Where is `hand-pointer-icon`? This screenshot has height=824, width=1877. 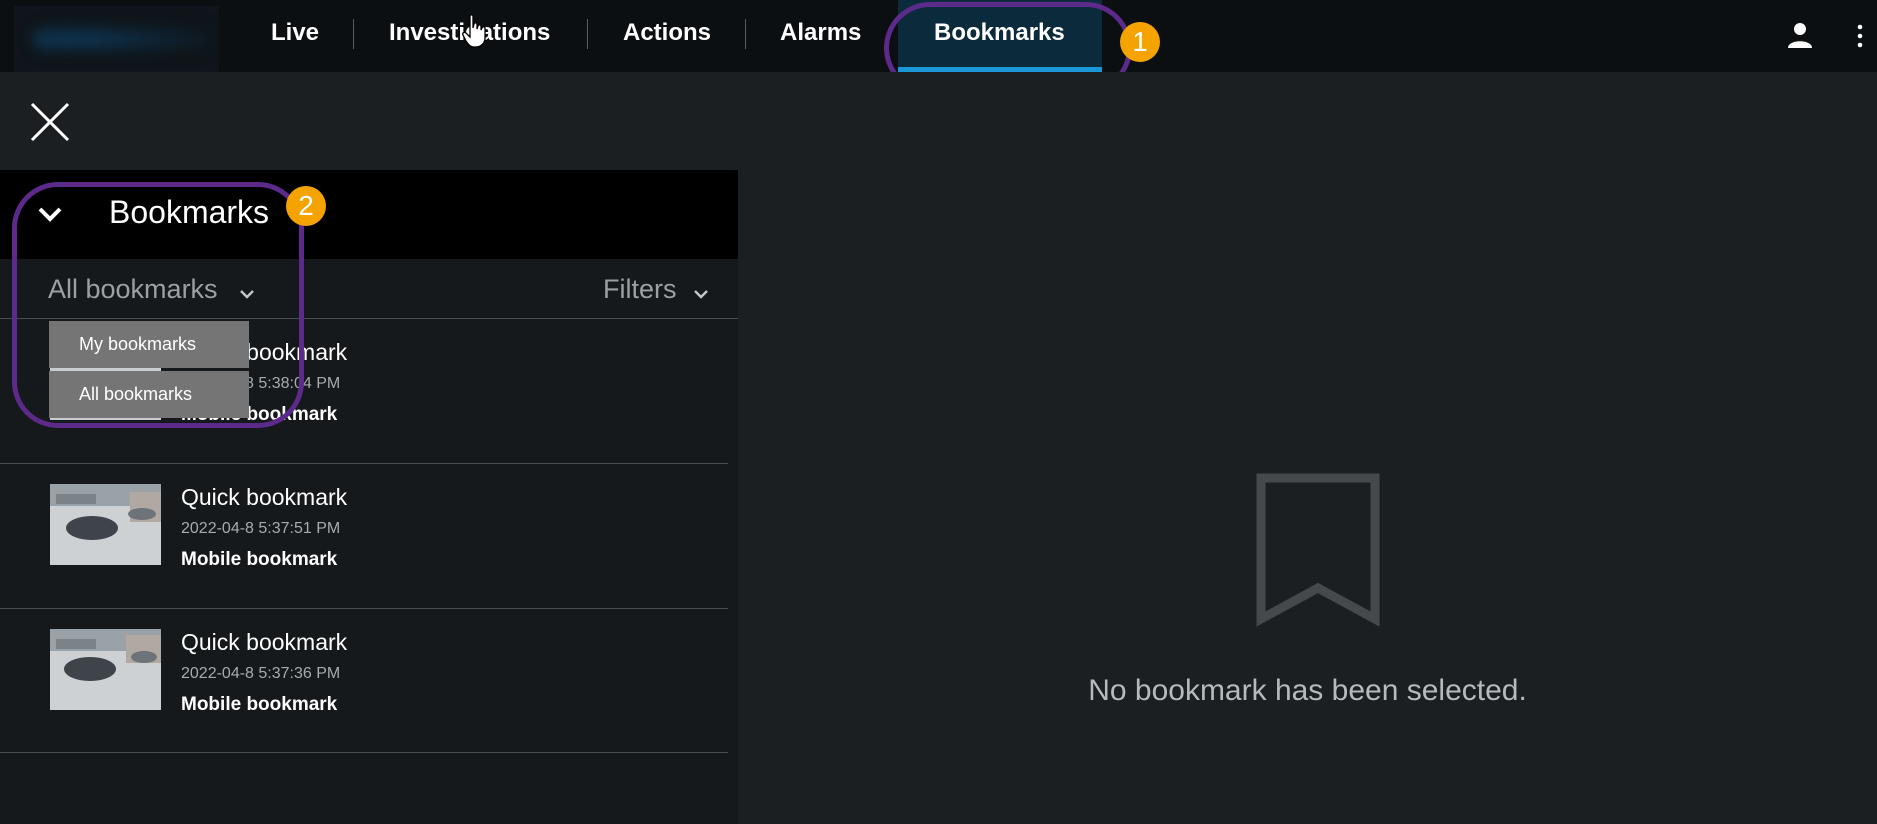
hand-pointer-icon is located at coordinates (474, 31).